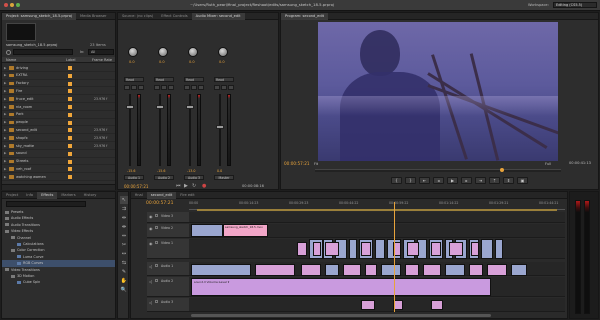 The height and width of the screenshot is (320, 600). What do you see at coordinates (139, 195) in the screenshot?
I see `tab-timeline-final: final` at bounding box center [139, 195].